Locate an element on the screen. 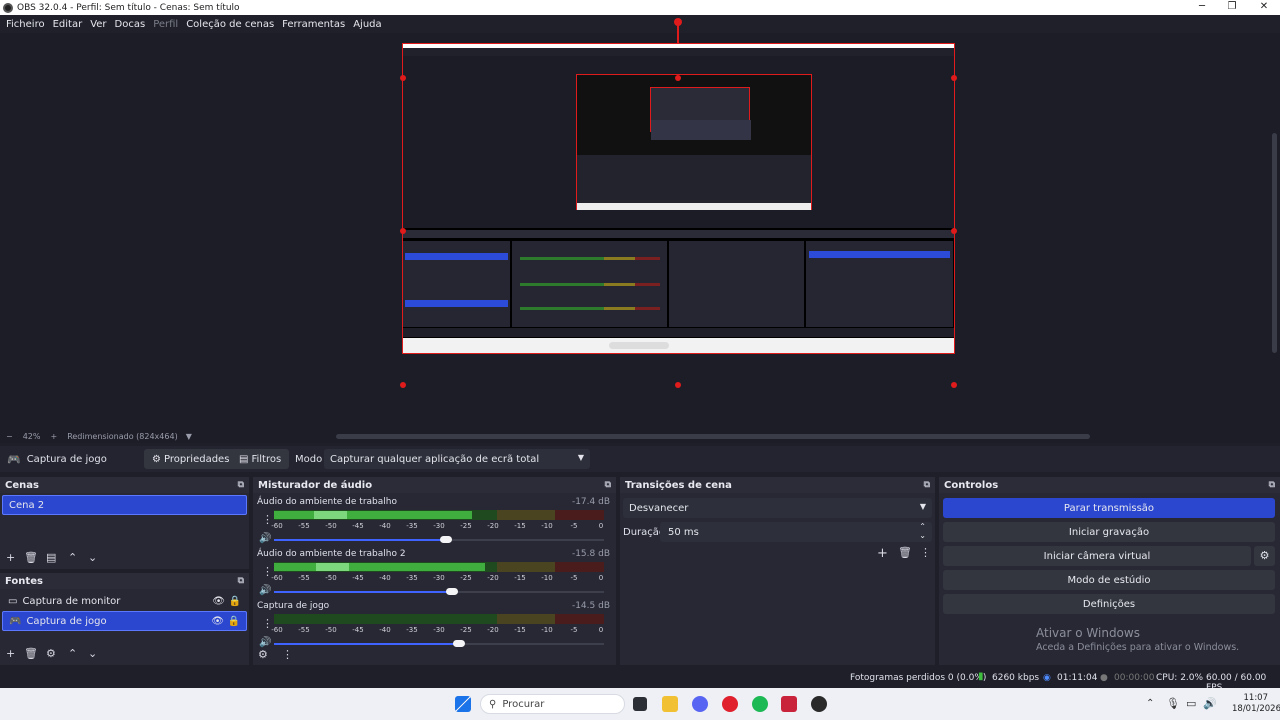 The height and width of the screenshot is (720, 1280). spin-up-icon: ⌃ is located at coordinates (922, 526).